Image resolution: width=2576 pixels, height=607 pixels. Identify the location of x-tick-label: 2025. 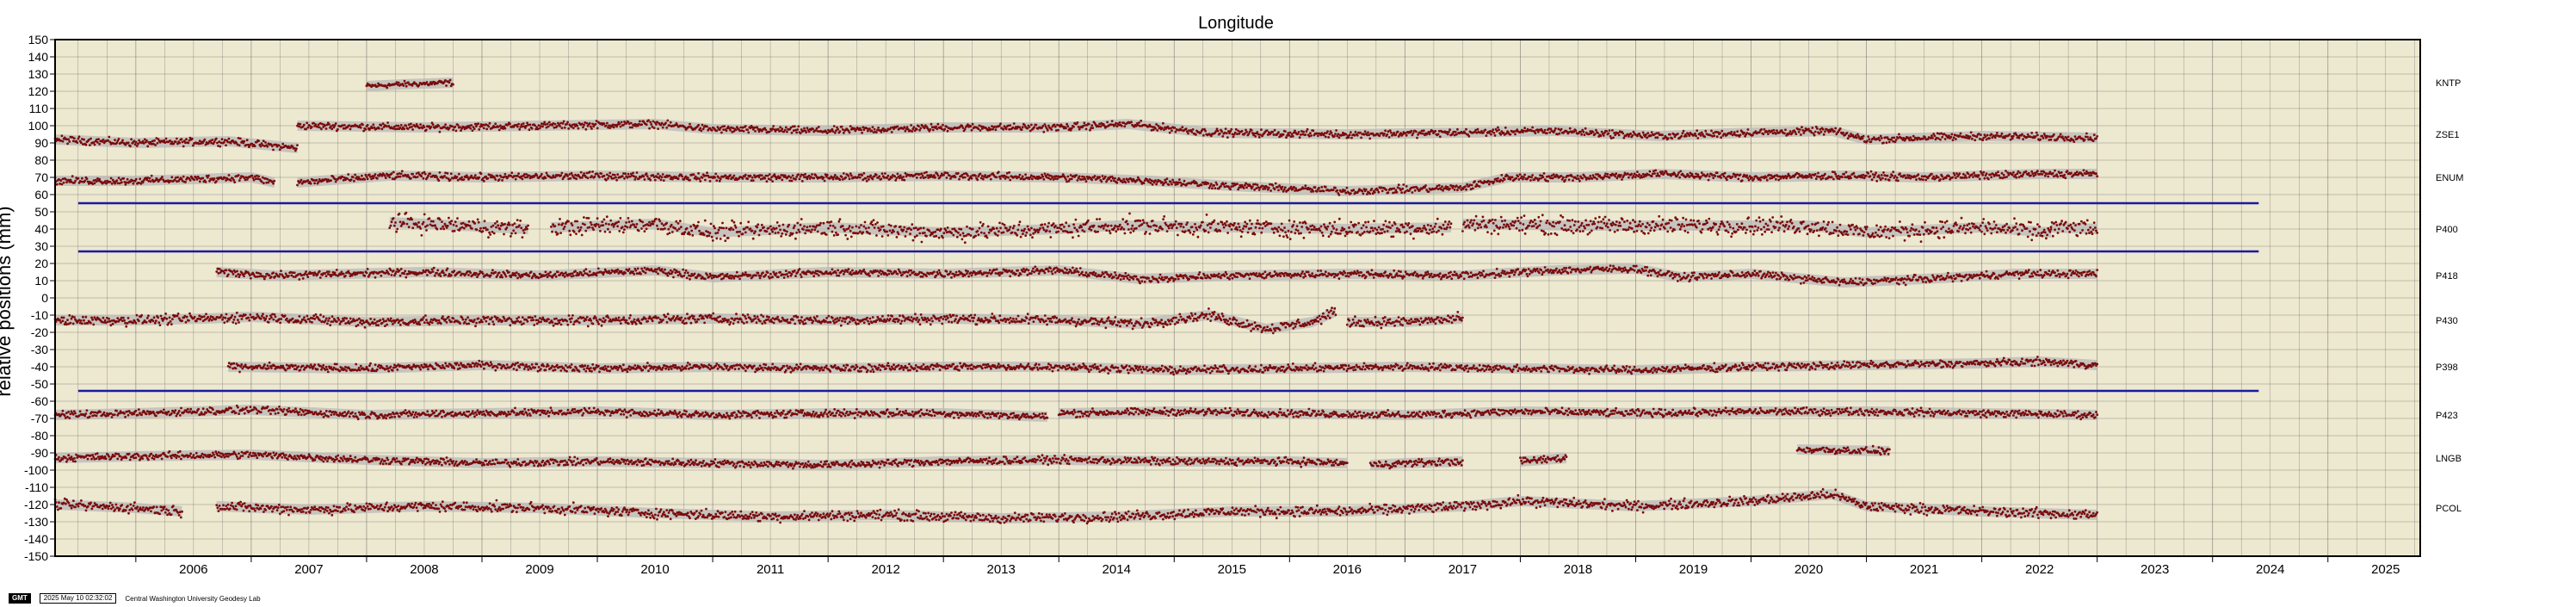
(2385, 569).